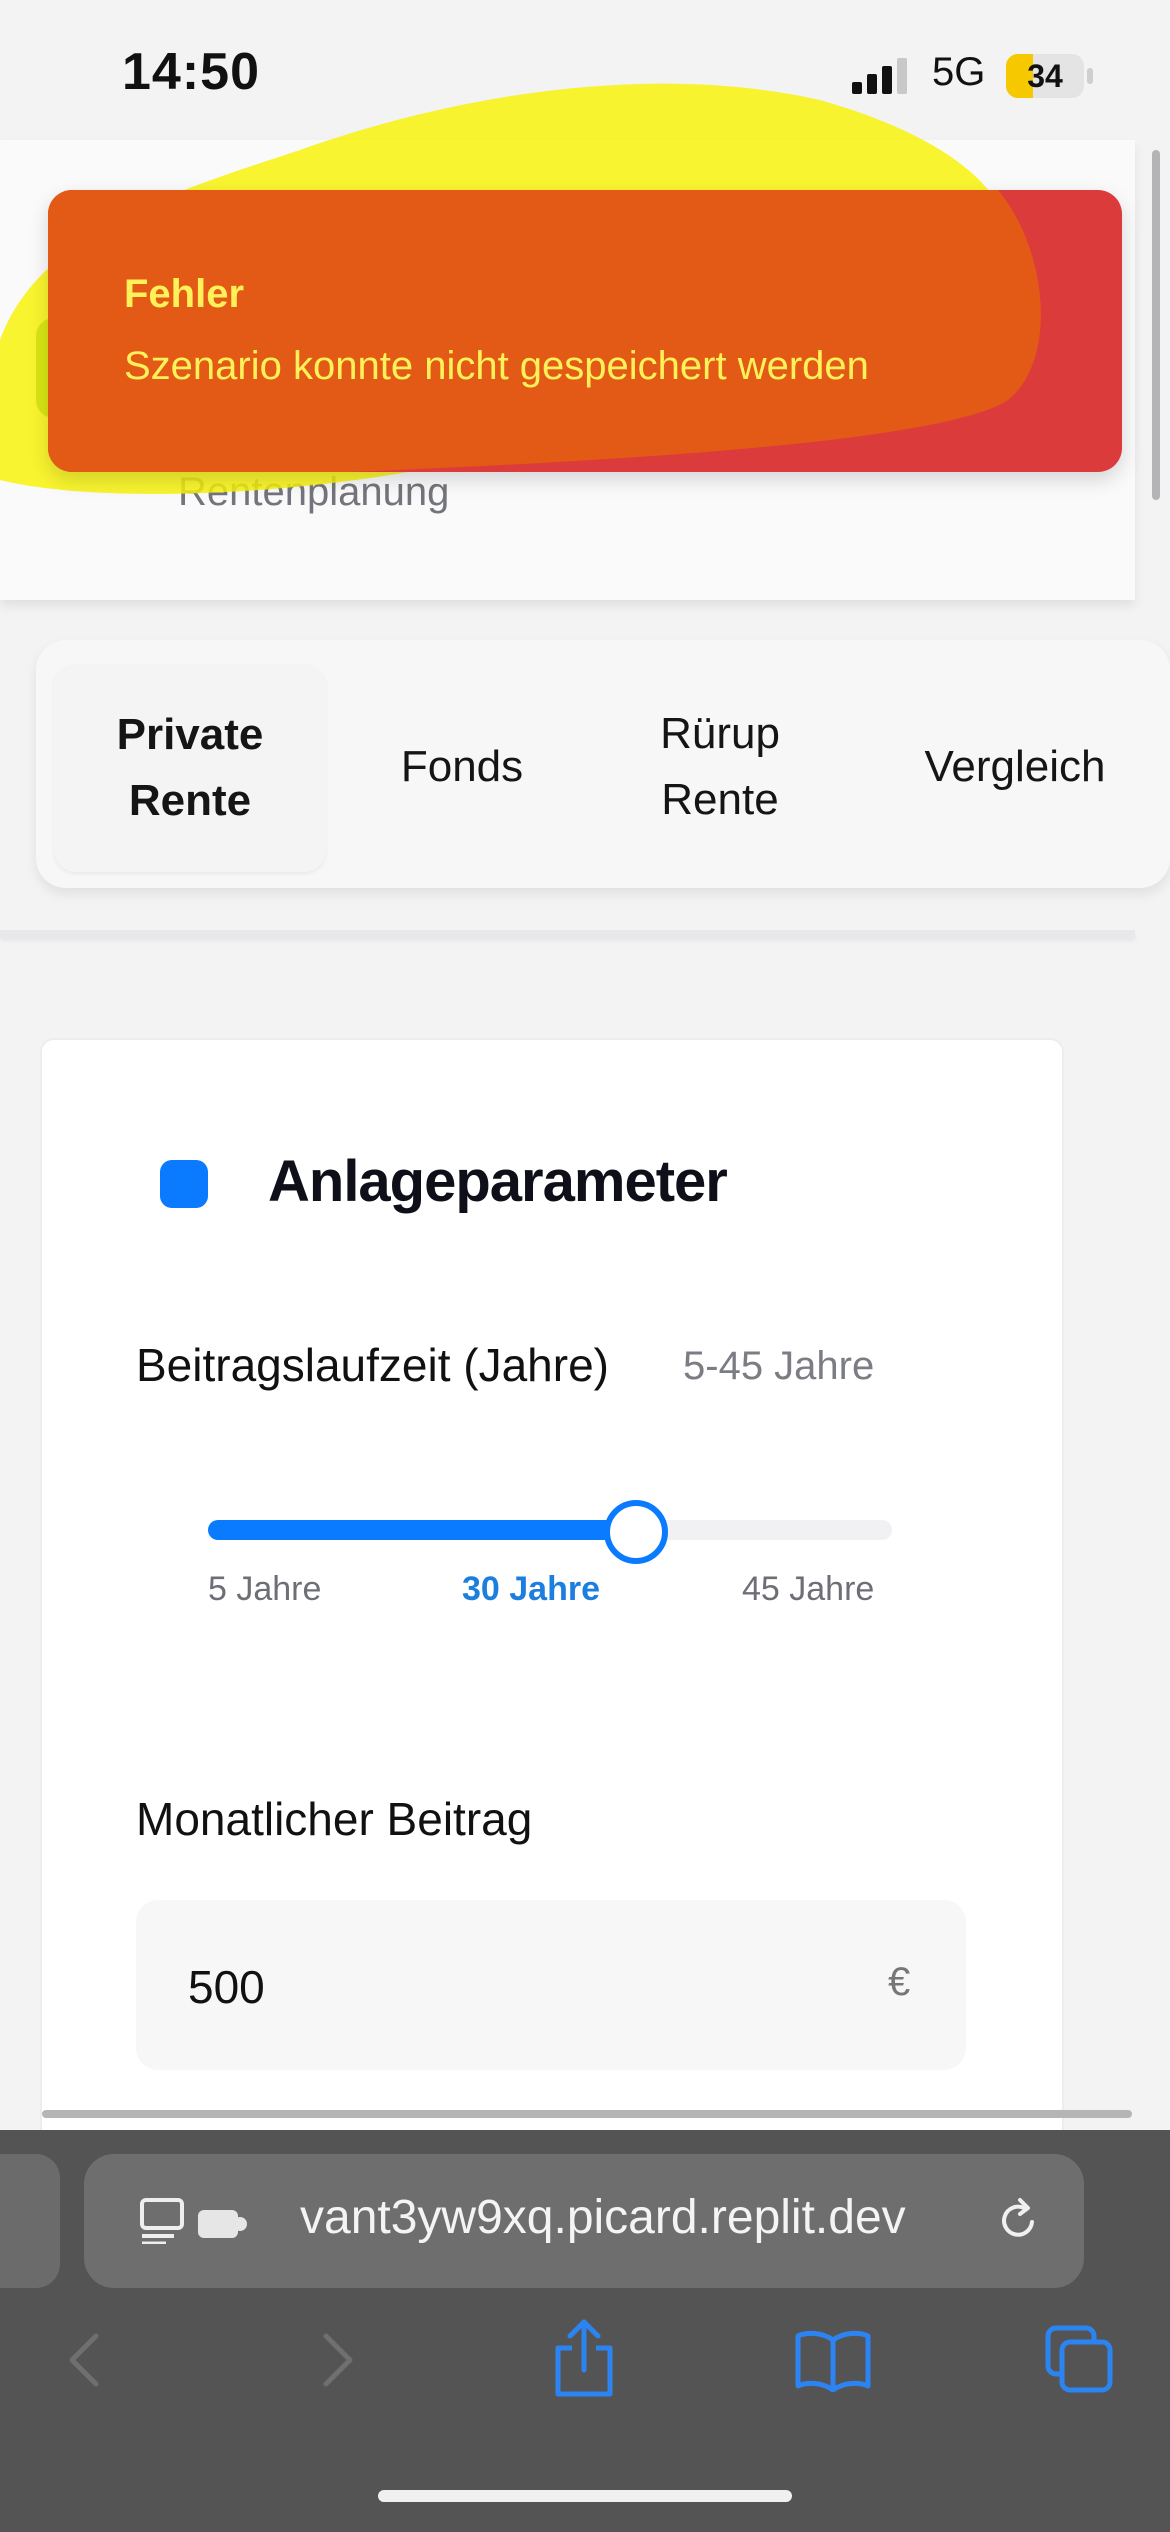  What do you see at coordinates (1018, 2220) in the screenshot?
I see `reload-icon` at bounding box center [1018, 2220].